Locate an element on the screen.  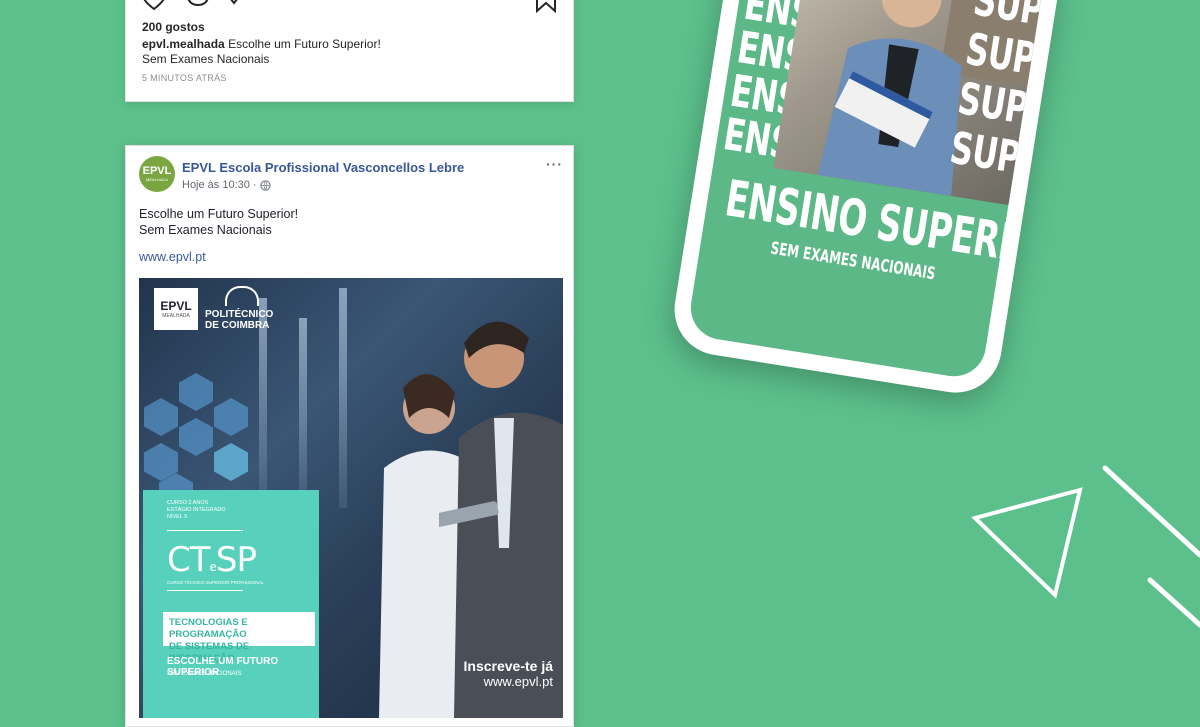
course-duration: CURSO 2 ANOS is located at coordinates (188, 503).